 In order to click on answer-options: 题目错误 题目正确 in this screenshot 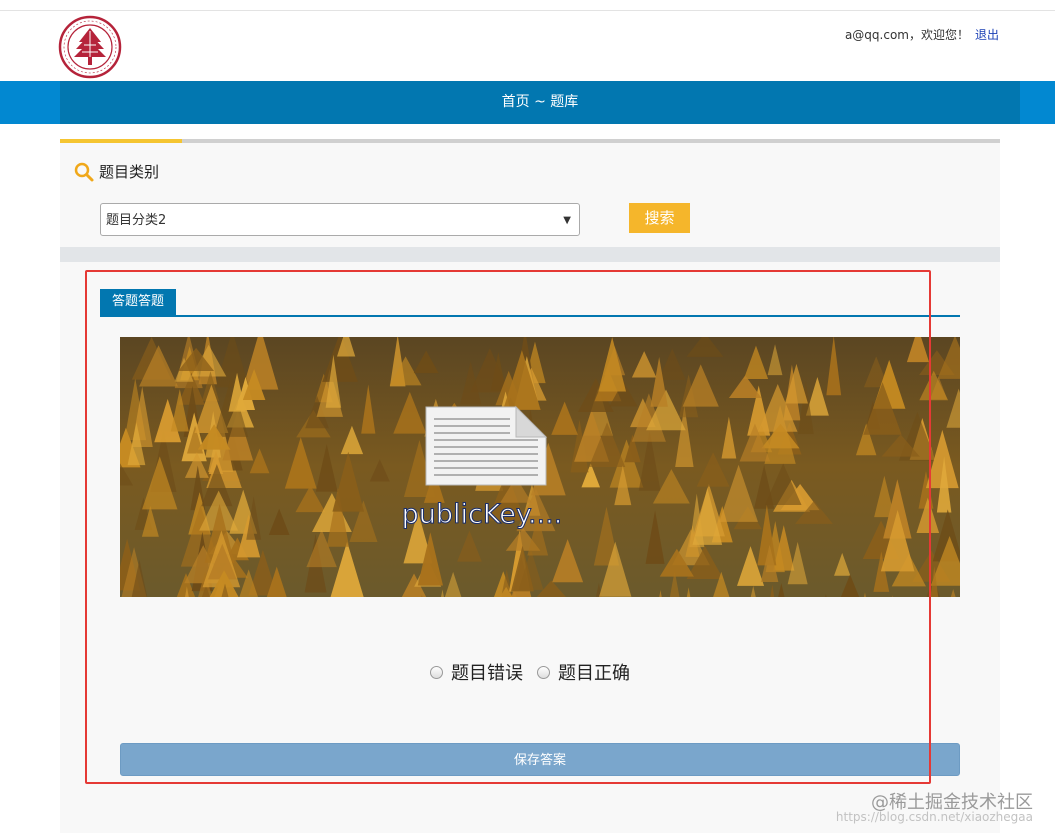, I will do `click(530, 674)`.